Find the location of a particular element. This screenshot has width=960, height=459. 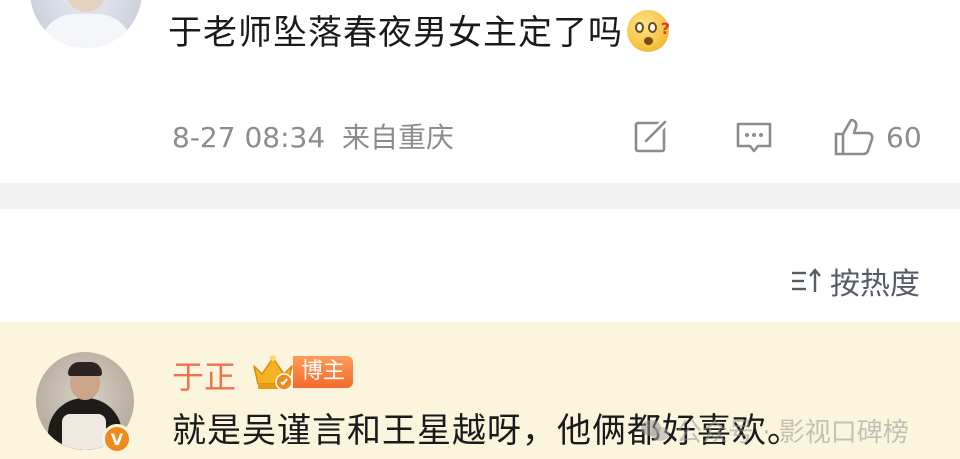

sort-label: 按热度 is located at coordinates (875, 284).